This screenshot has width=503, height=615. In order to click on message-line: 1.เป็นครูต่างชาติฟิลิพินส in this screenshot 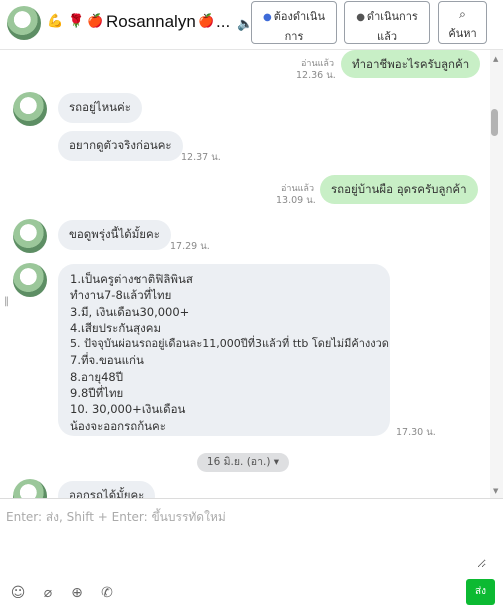, I will do `click(131, 279)`.